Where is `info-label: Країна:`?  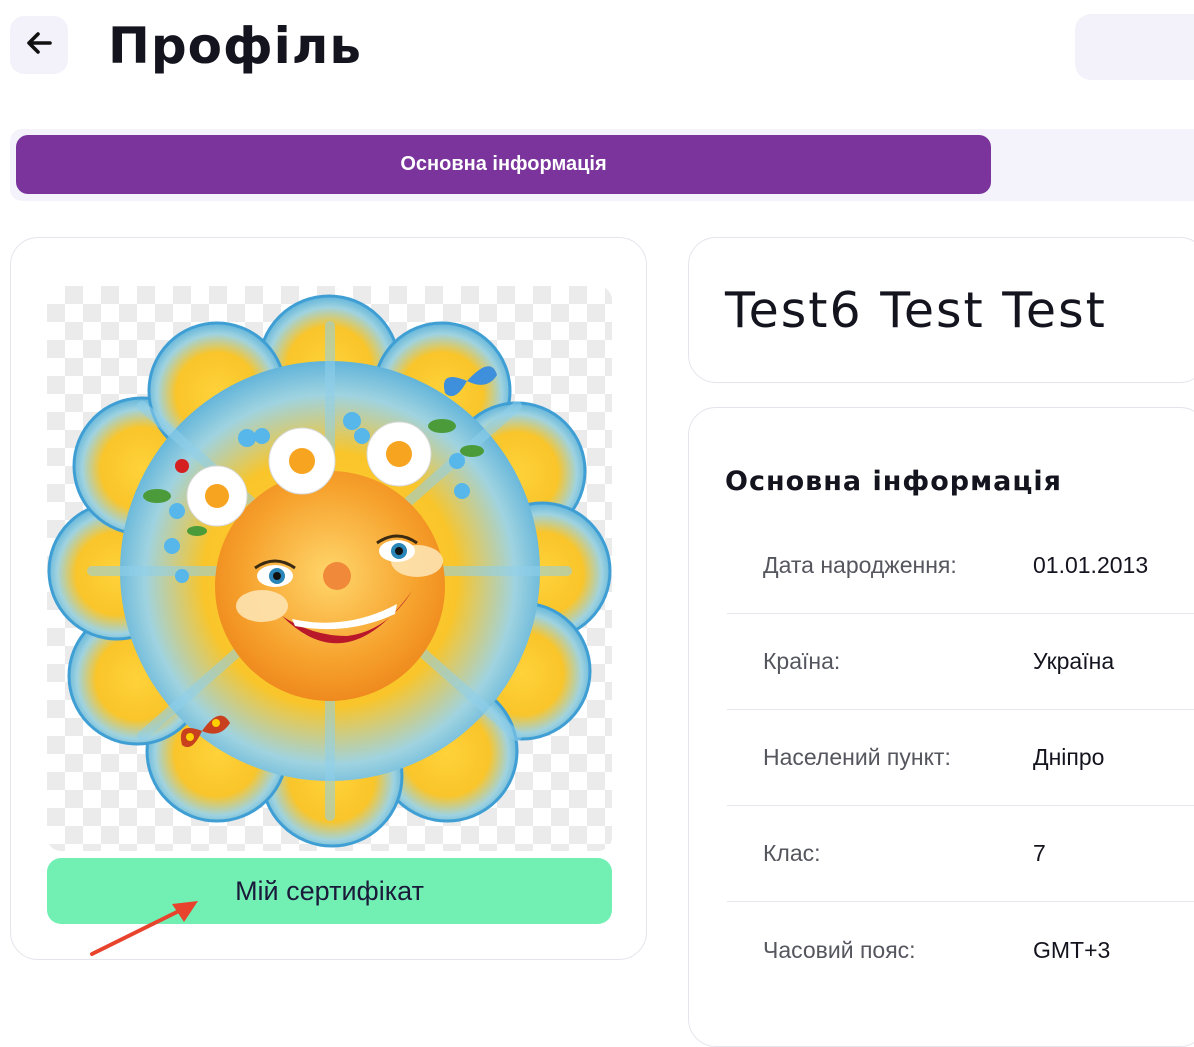 info-label: Країна: is located at coordinates (802, 661).